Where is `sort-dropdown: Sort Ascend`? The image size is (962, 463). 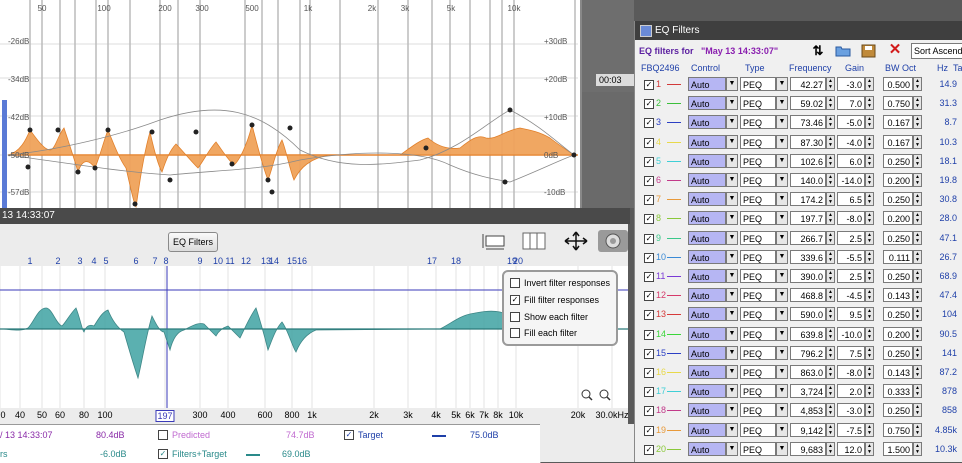 sort-dropdown: Sort Ascend is located at coordinates (936, 51).